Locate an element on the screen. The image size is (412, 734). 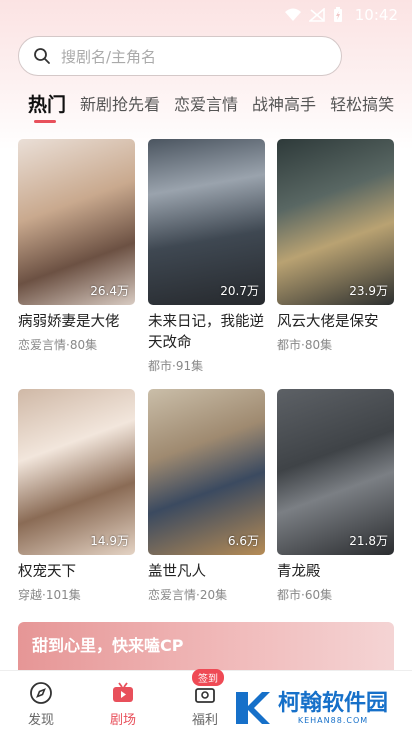
tab-romance: 恋爱言情 is located at coordinates (206, 105).